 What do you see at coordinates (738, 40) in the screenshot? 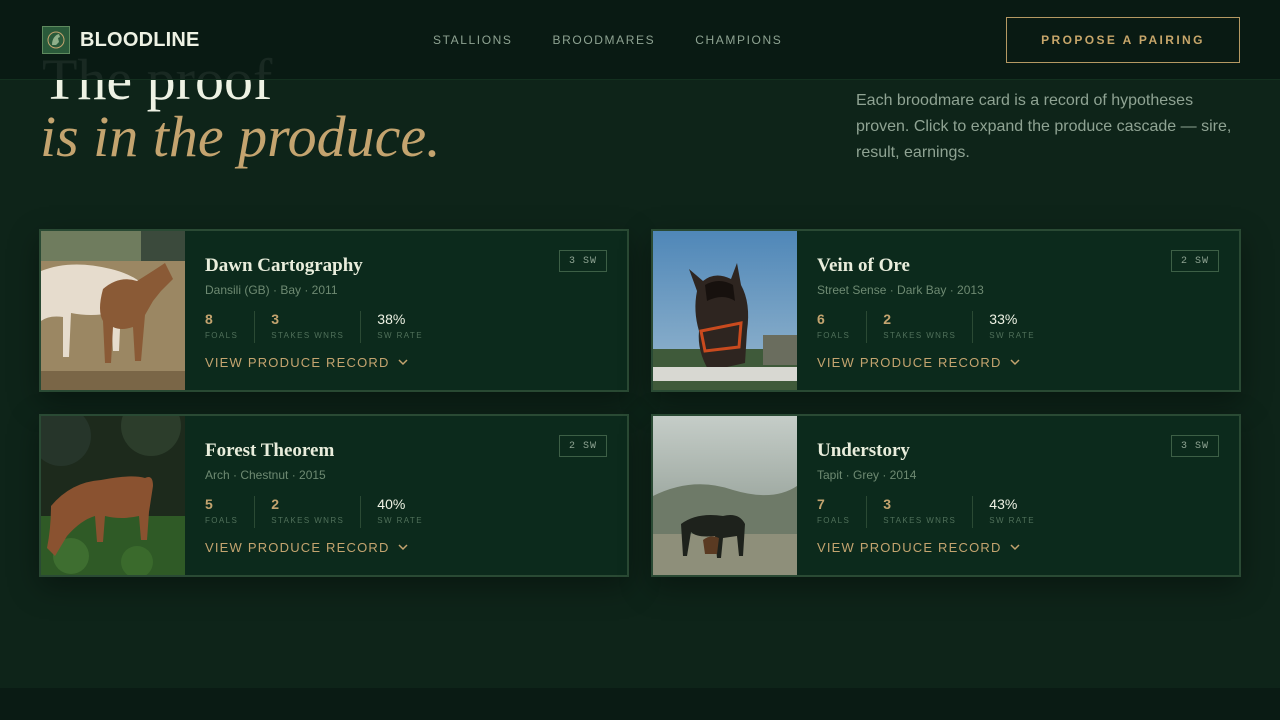
I see `nav-link-champions: CHAMPIONS` at bounding box center [738, 40].